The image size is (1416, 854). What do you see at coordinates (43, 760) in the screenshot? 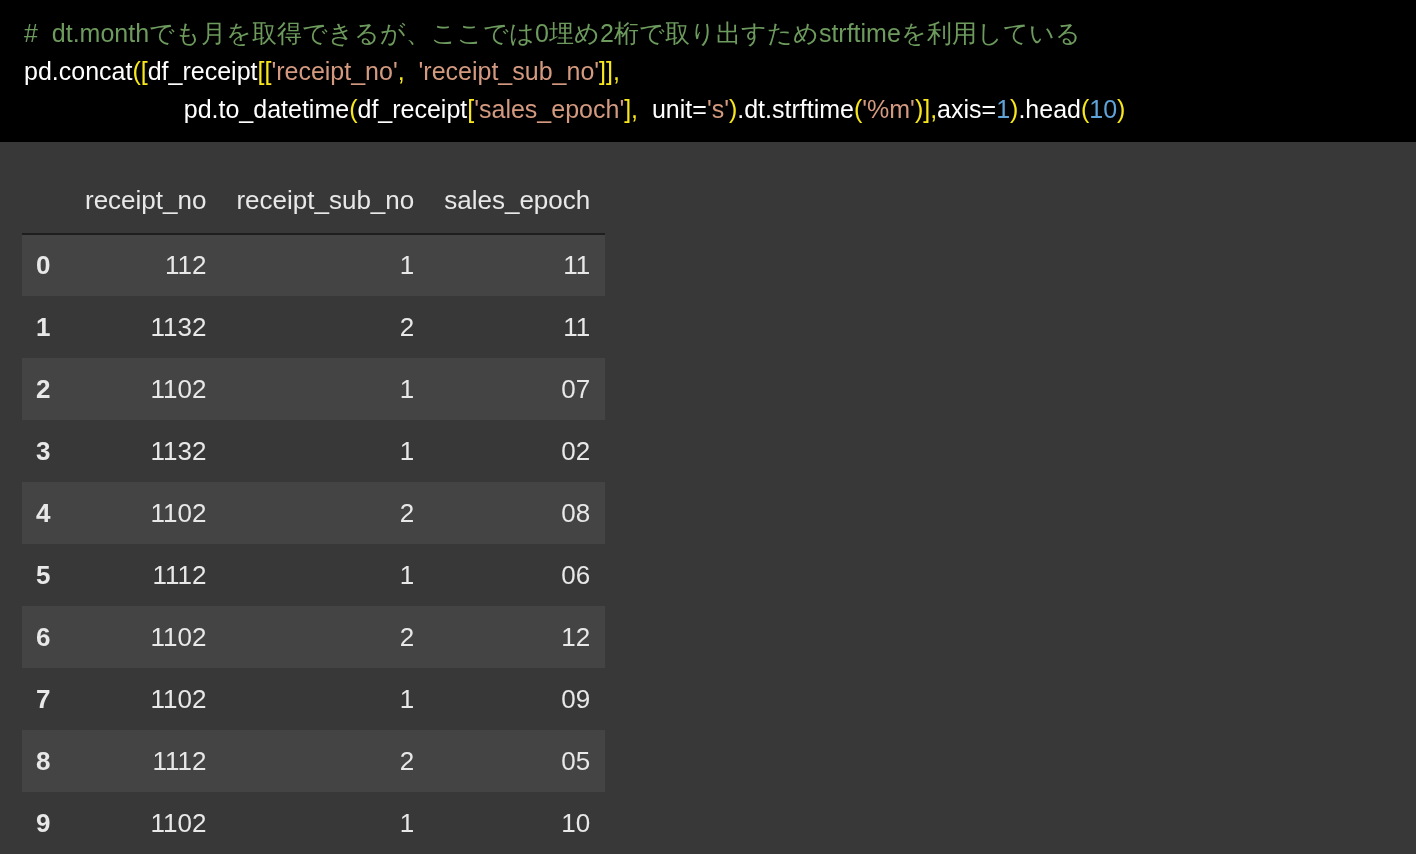
I see `row-index: 8` at bounding box center [43, 760].